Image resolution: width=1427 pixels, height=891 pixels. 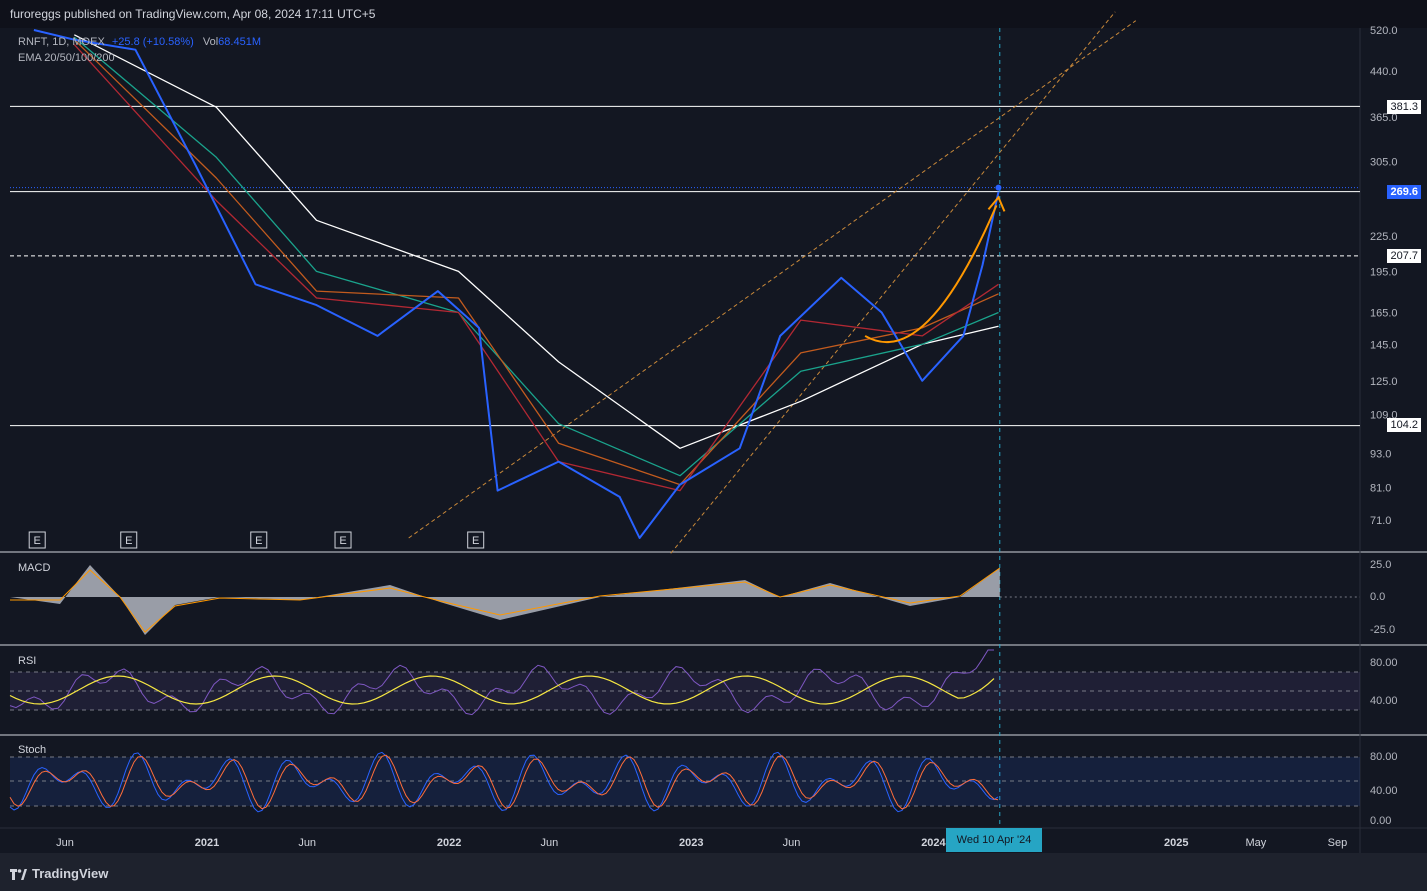 What do you see at coordinates (1404, 192) in the screenshot?
I see `last-price-tag: 269.6` at bounding box center [1404, 192].